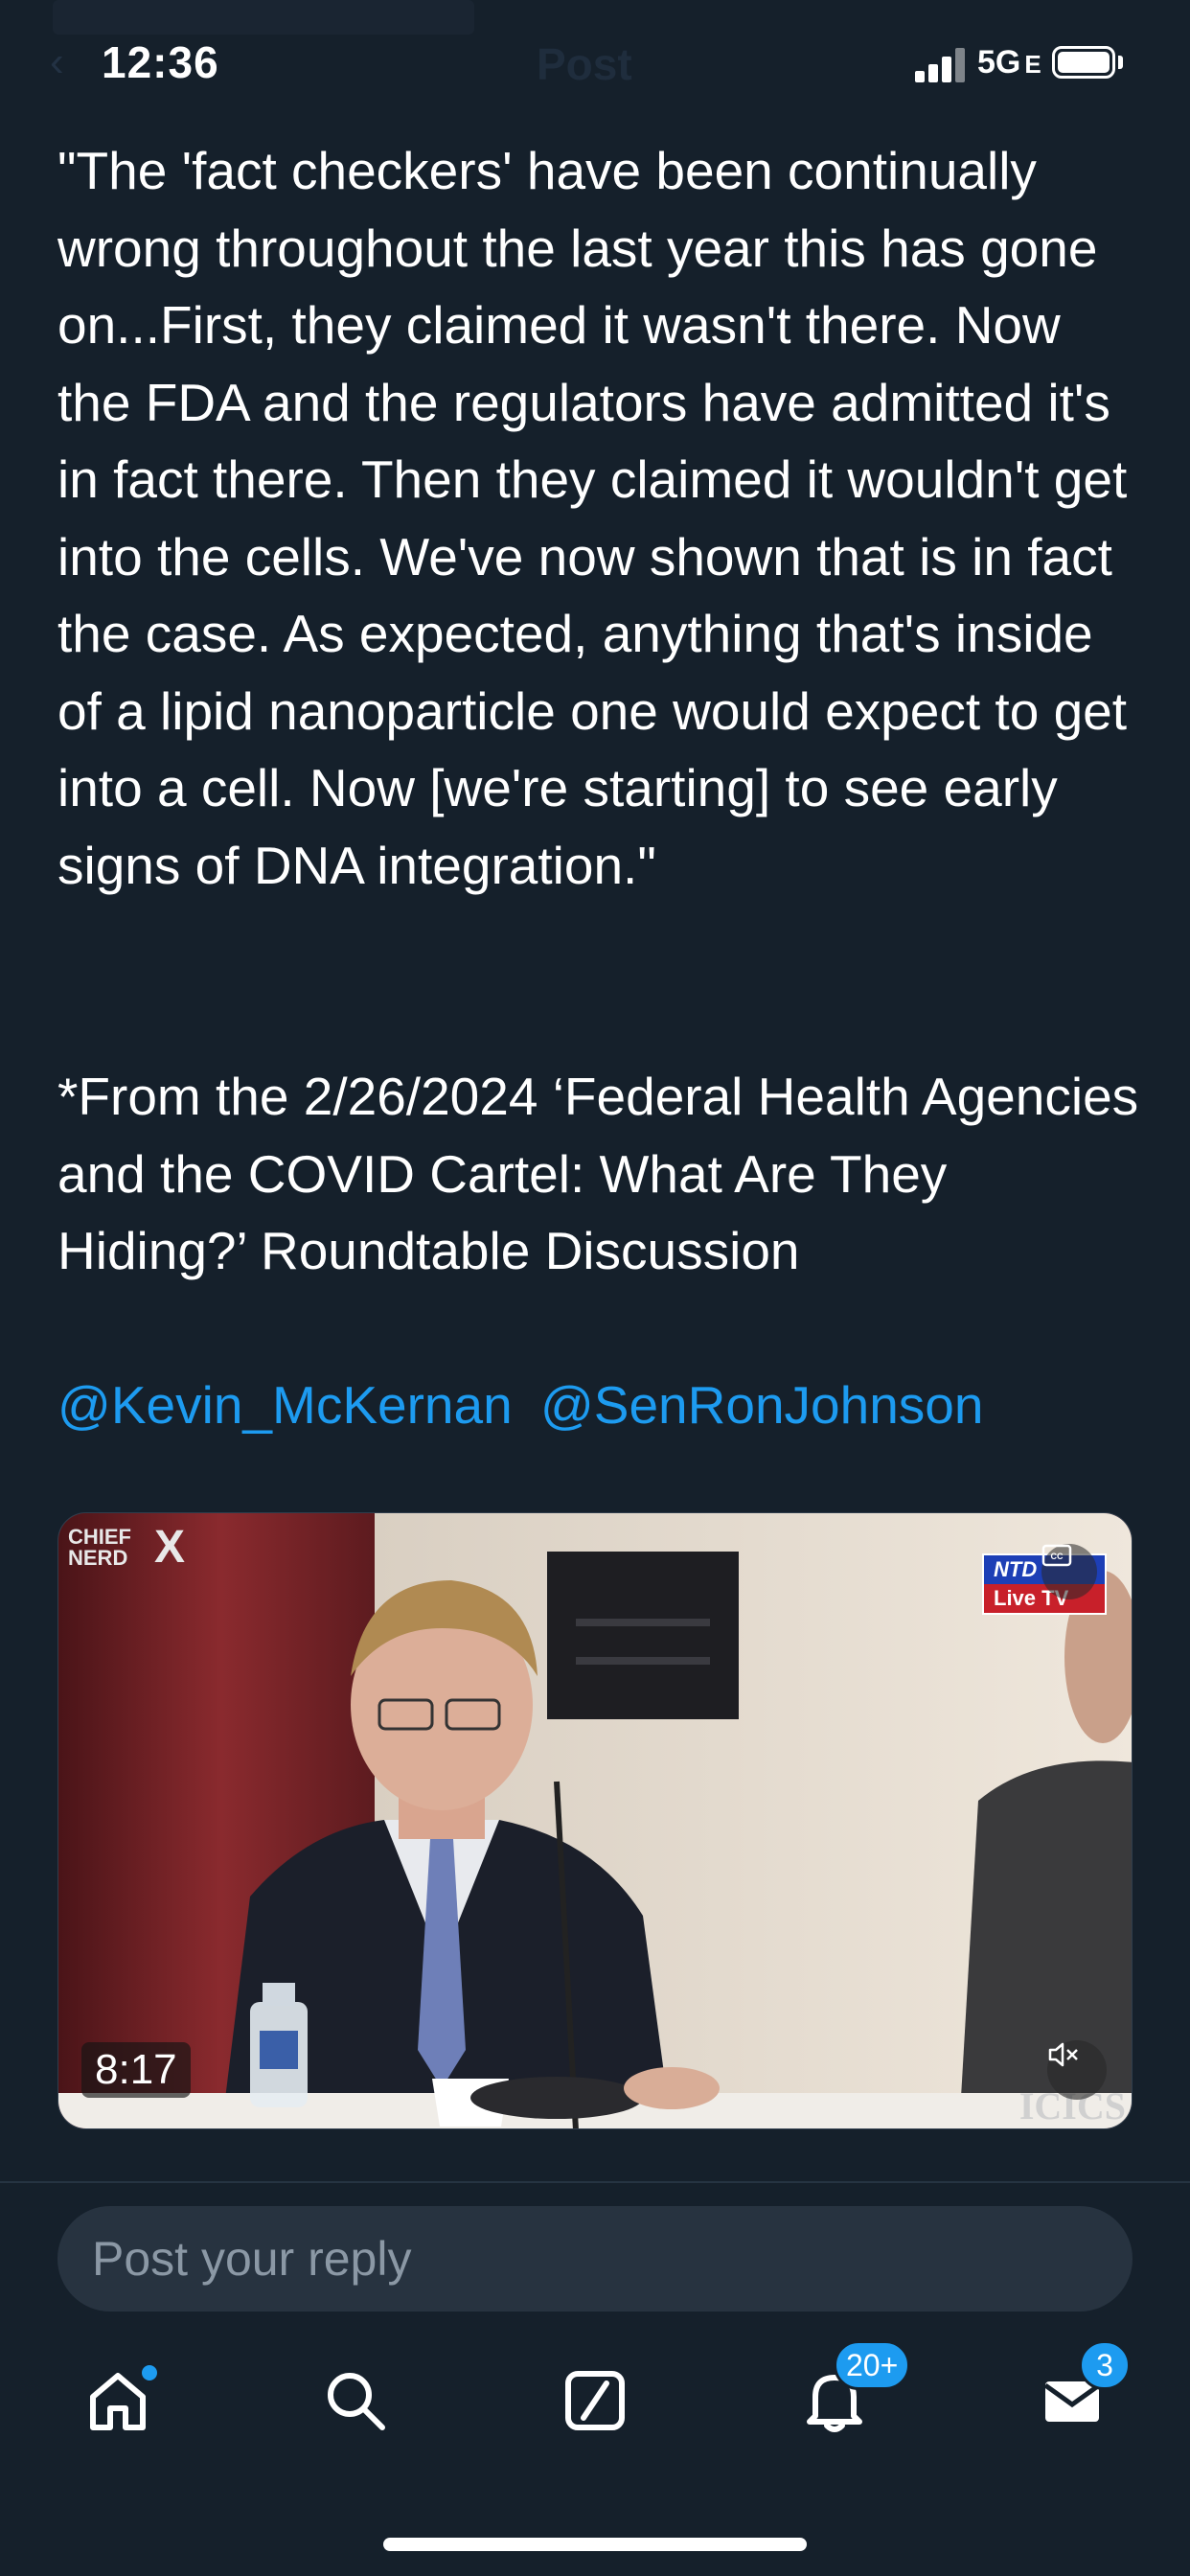  What do you see at coordinates (762, 1405) in the screenshot?
I see `mention-link: @SenRonJohnson` at bounding box center [762, 1405].